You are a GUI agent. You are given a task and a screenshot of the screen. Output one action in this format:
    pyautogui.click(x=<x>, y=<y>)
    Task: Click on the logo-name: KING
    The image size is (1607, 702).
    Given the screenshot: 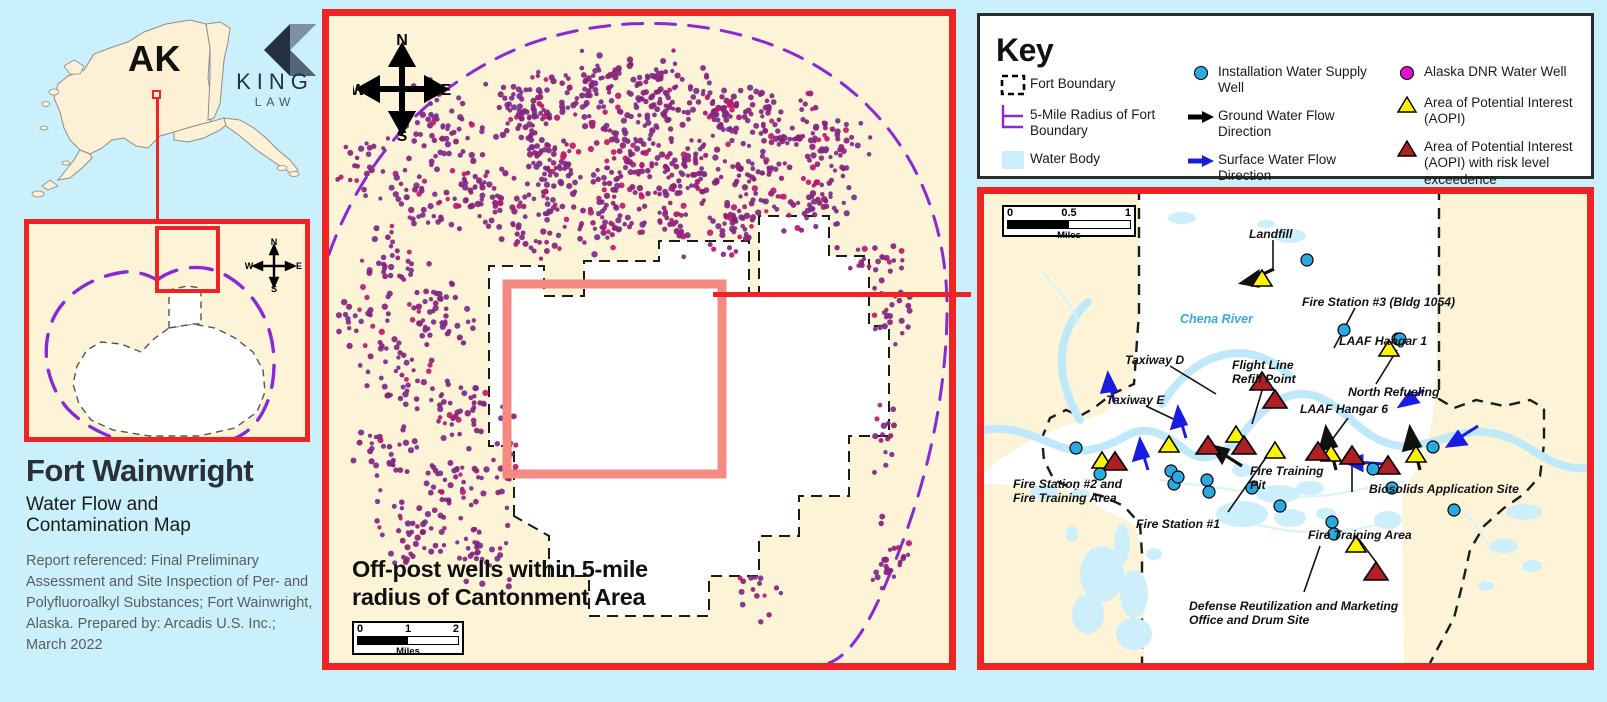 What is the action you would take?
    pyautogui.click(x=275, y=81)
    